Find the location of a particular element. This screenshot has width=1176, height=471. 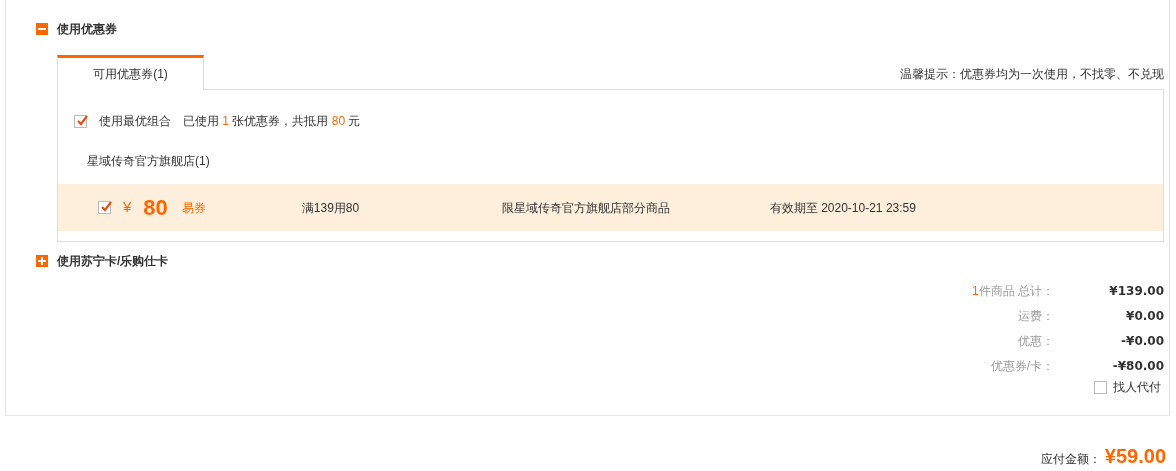

section-title: 使用苏宁卡/乐购仕卡 is located at coordinates (113, 261).